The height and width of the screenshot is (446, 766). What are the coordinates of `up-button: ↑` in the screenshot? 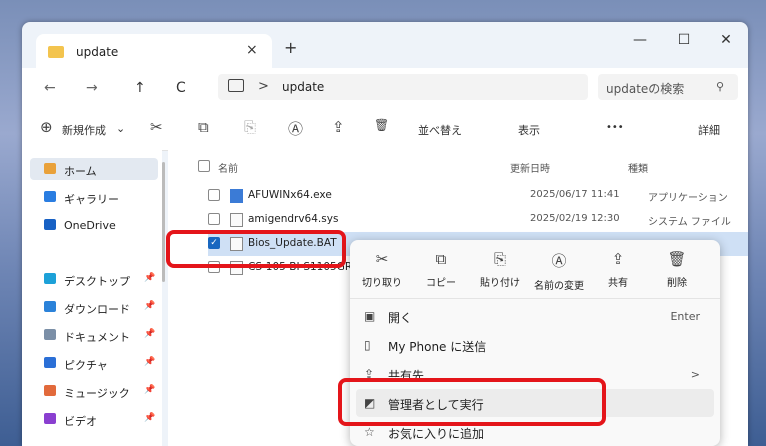 It's located at (140, 88).